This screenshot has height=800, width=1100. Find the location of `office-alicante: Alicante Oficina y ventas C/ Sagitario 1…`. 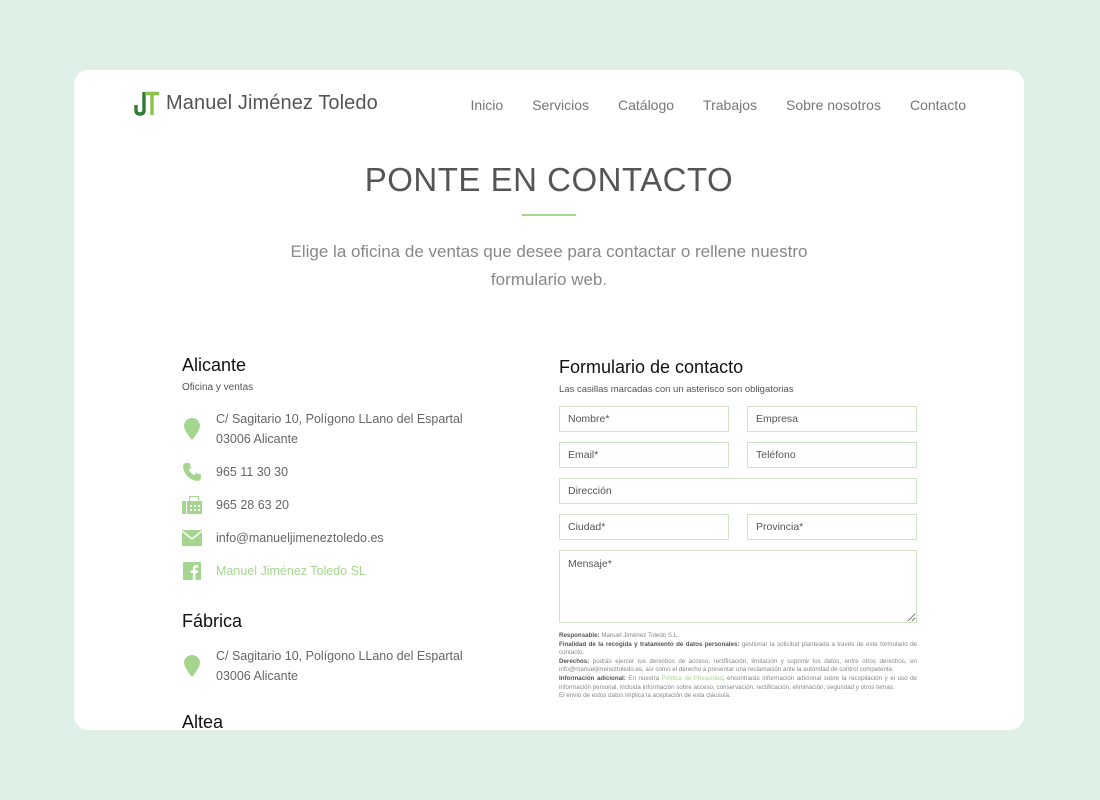

office-alicante: Alicante Oficina y ventas C/ Sagitario 1… is located at coordinates (342, 474).